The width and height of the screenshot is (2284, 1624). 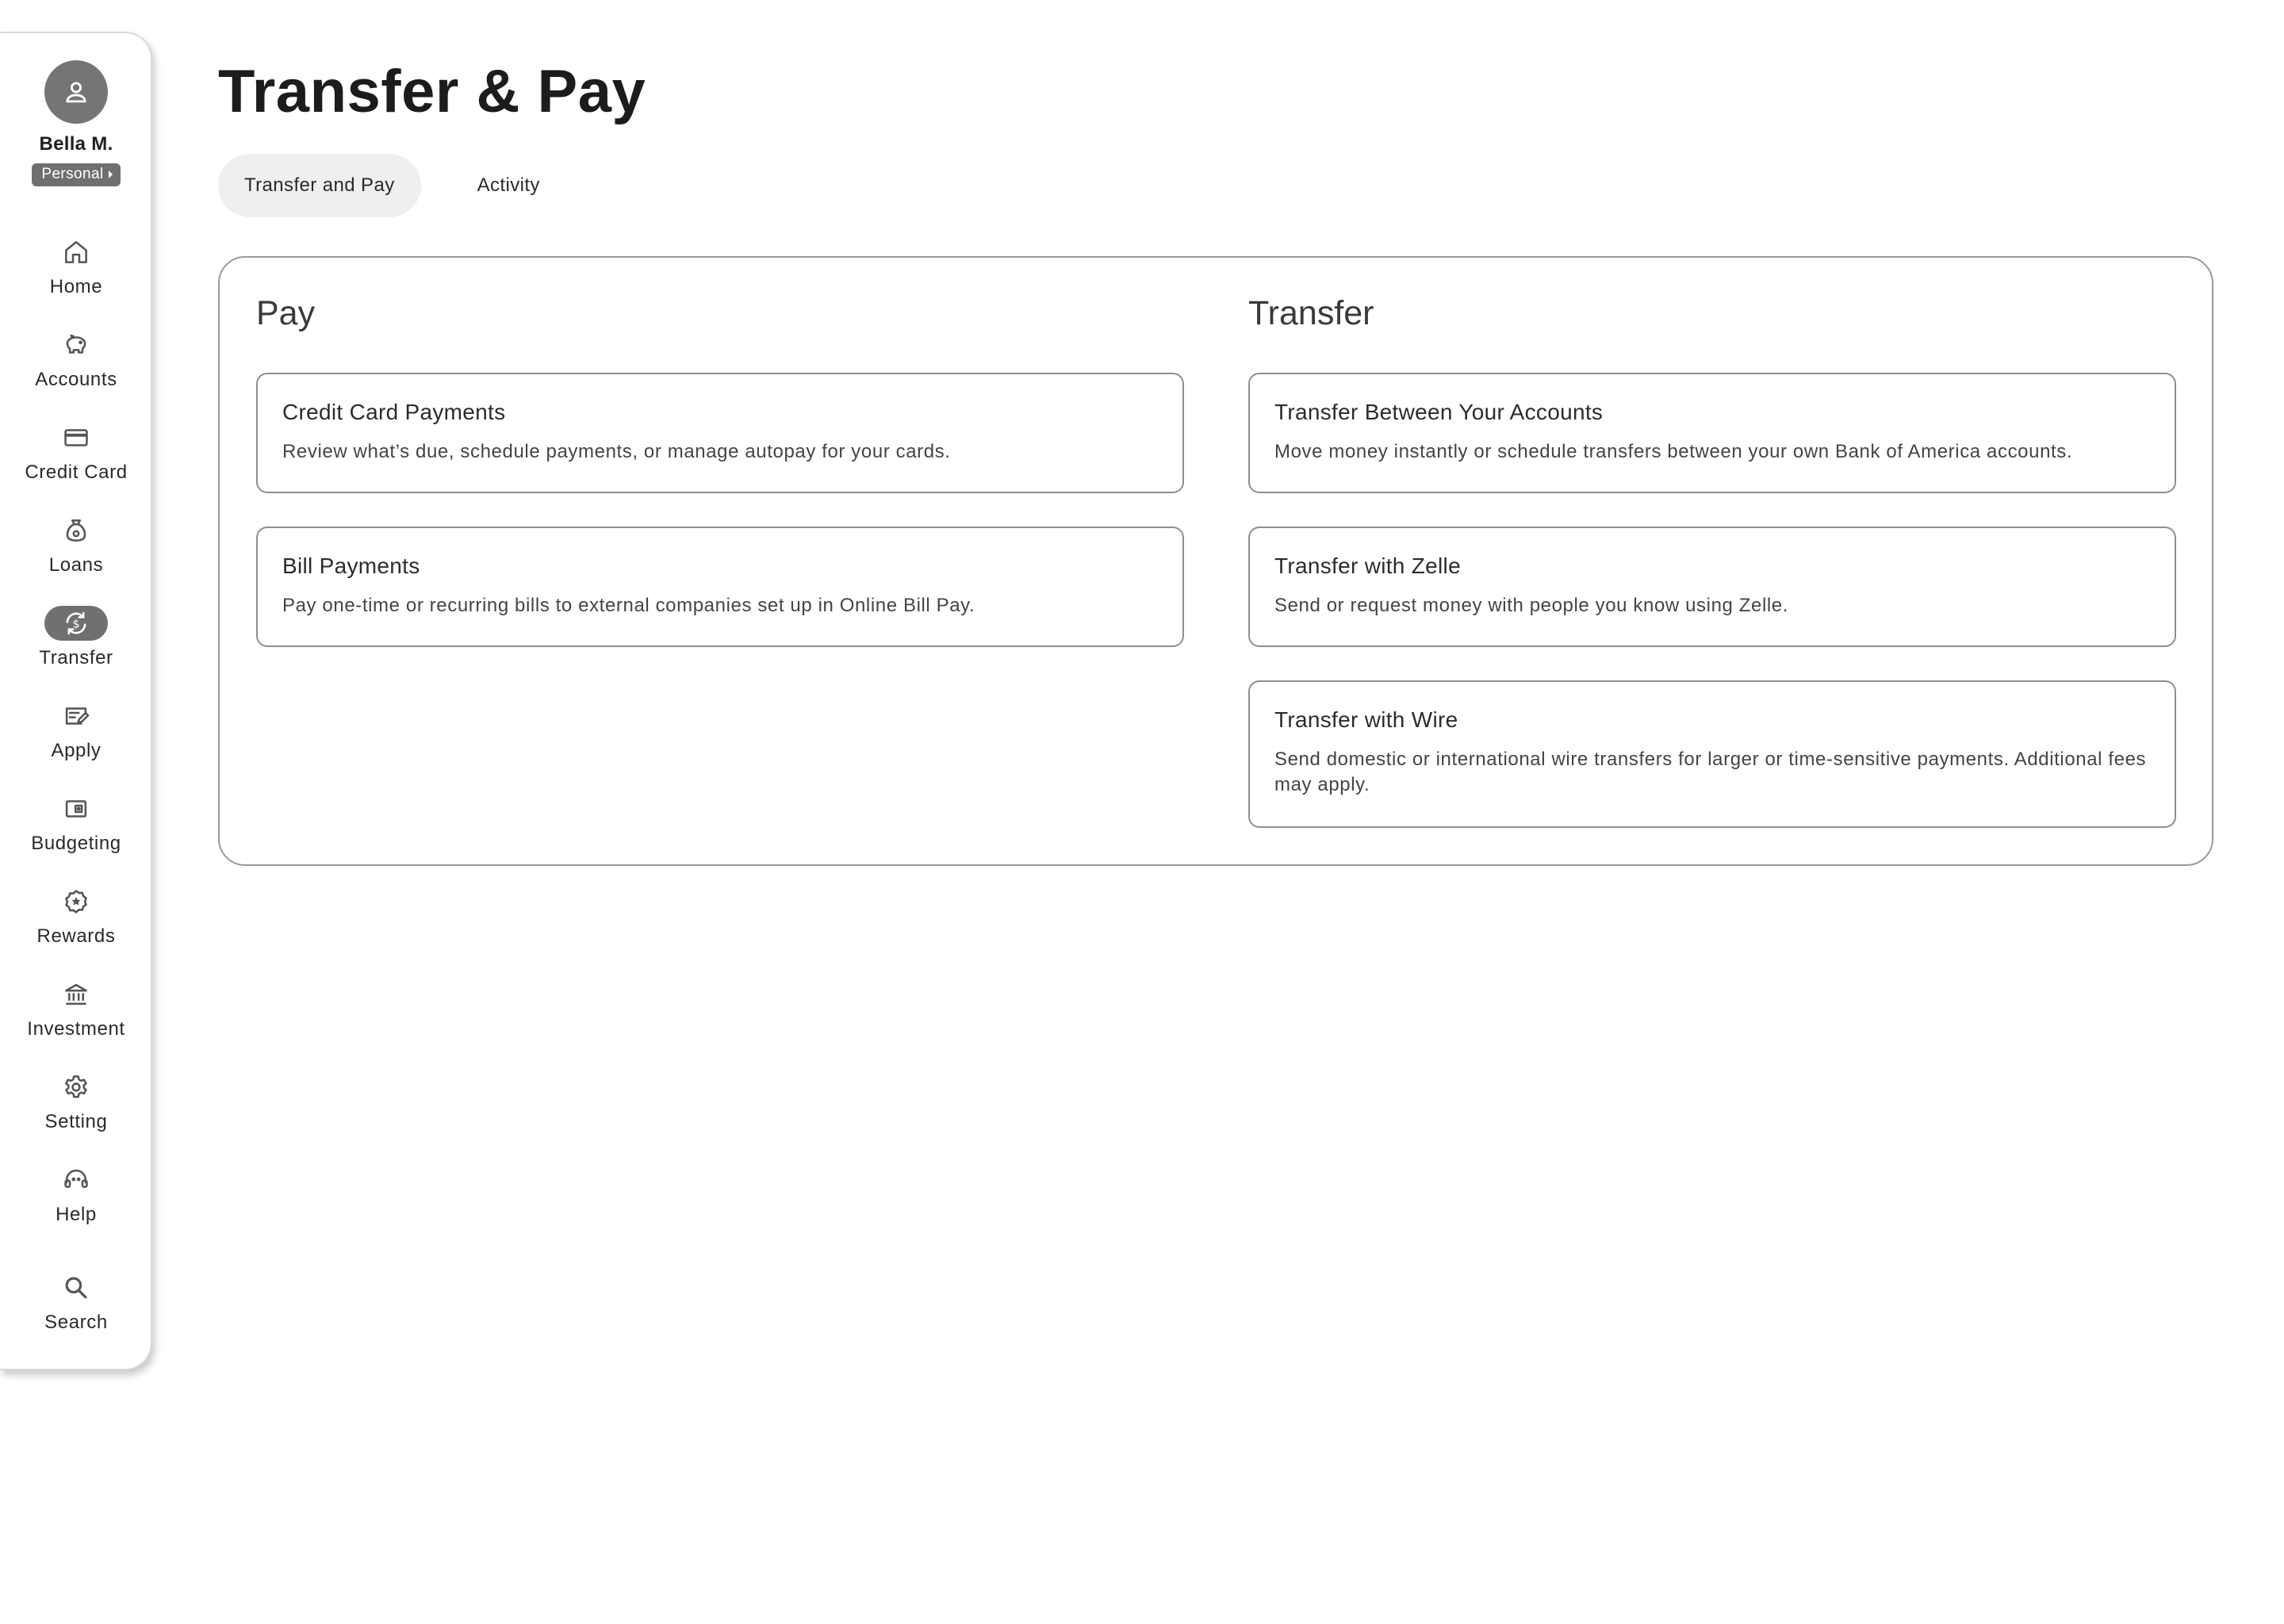 I want to click on gear-icon, so click(x=75, y=1086).